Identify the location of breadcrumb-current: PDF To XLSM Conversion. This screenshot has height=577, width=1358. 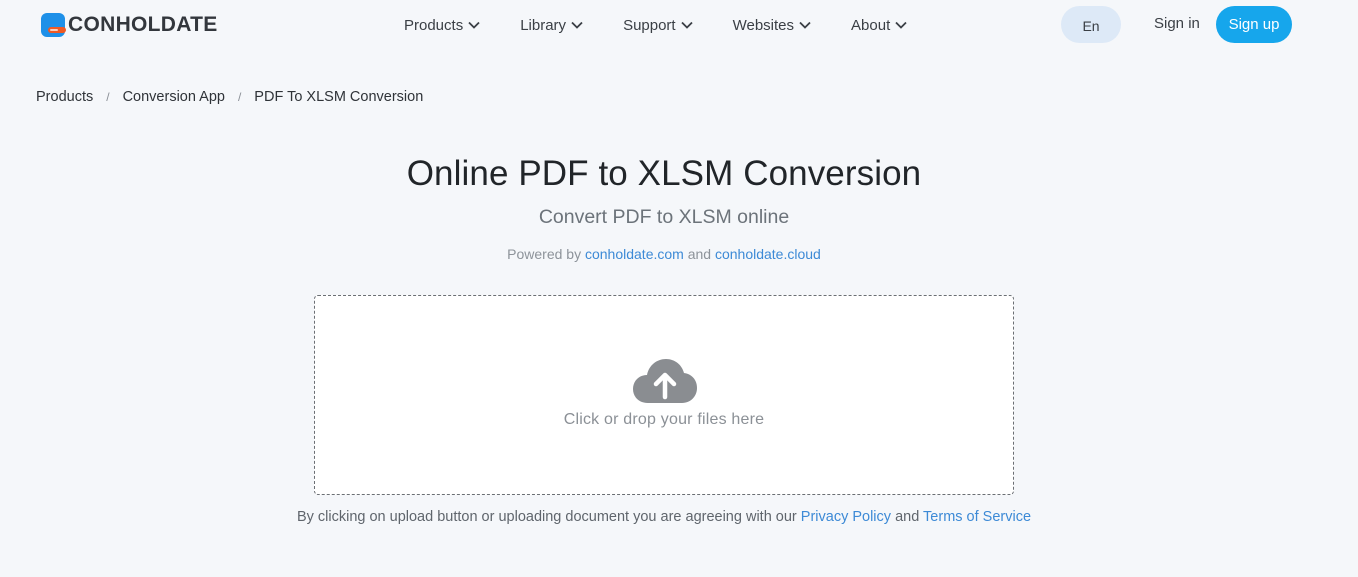
(339, 97).